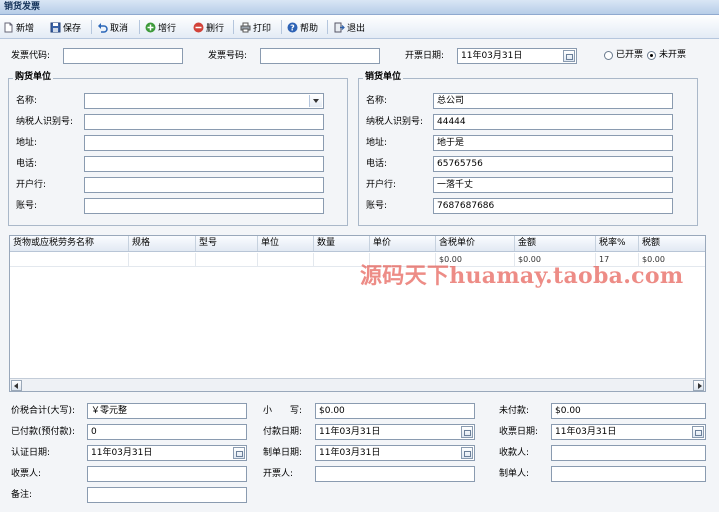 This screenshot has width=719, height=512. I want to click on window-title: 销货发票, so click(359, 7).